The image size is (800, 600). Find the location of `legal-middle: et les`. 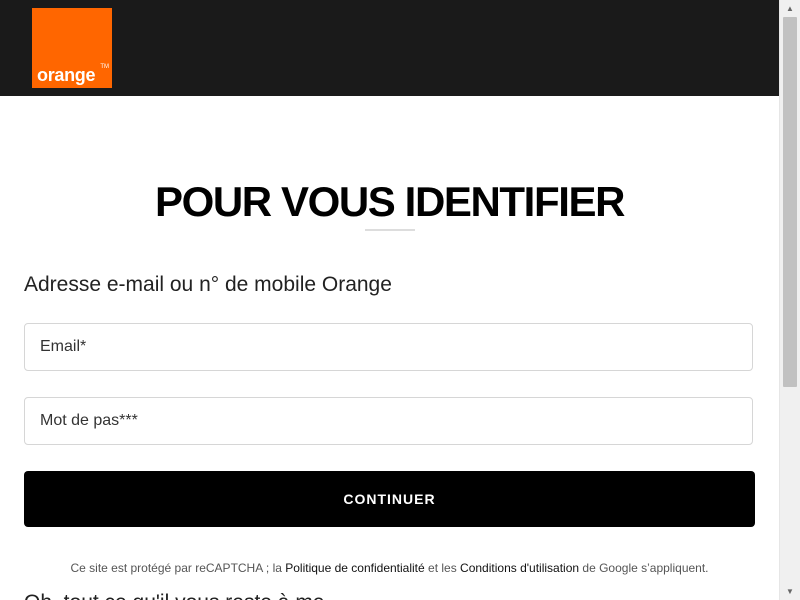

legal-middle: et les is located at coordinates (442, 568).